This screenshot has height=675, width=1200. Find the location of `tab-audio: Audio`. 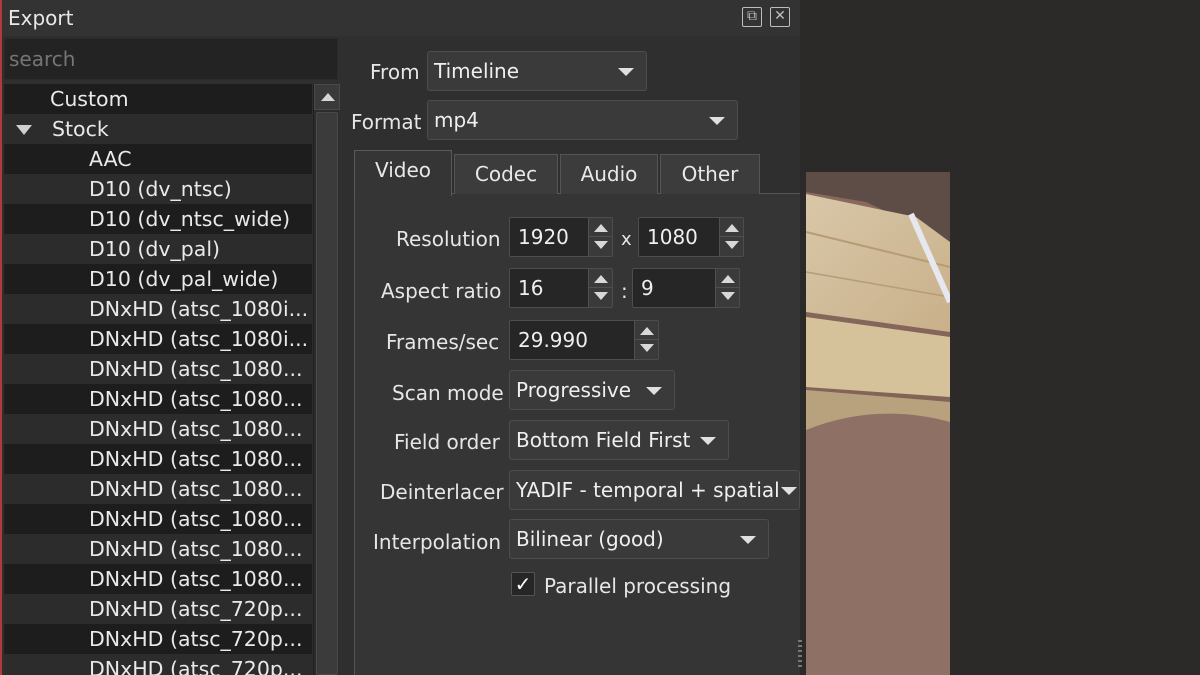

tab-audio: Audio is located at coordinates (609, 174).